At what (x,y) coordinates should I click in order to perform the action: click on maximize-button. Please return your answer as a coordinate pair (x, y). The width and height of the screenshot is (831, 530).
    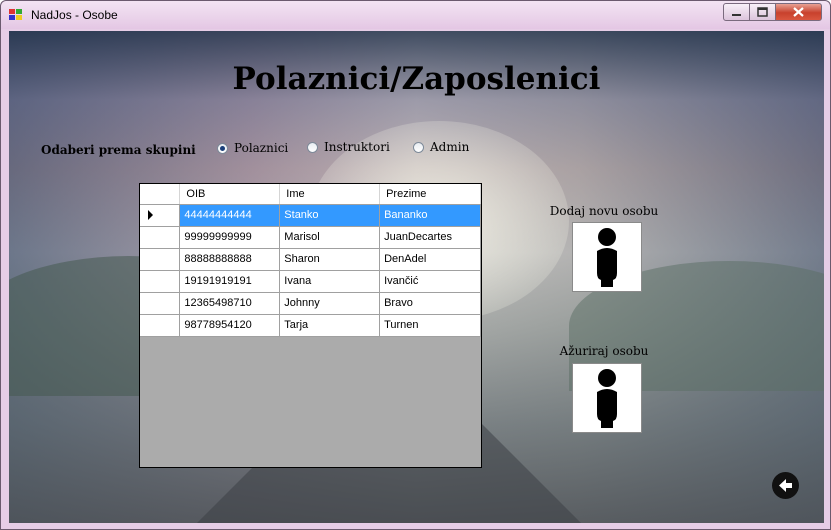
    Looking at the image, I should click on (762, 12).